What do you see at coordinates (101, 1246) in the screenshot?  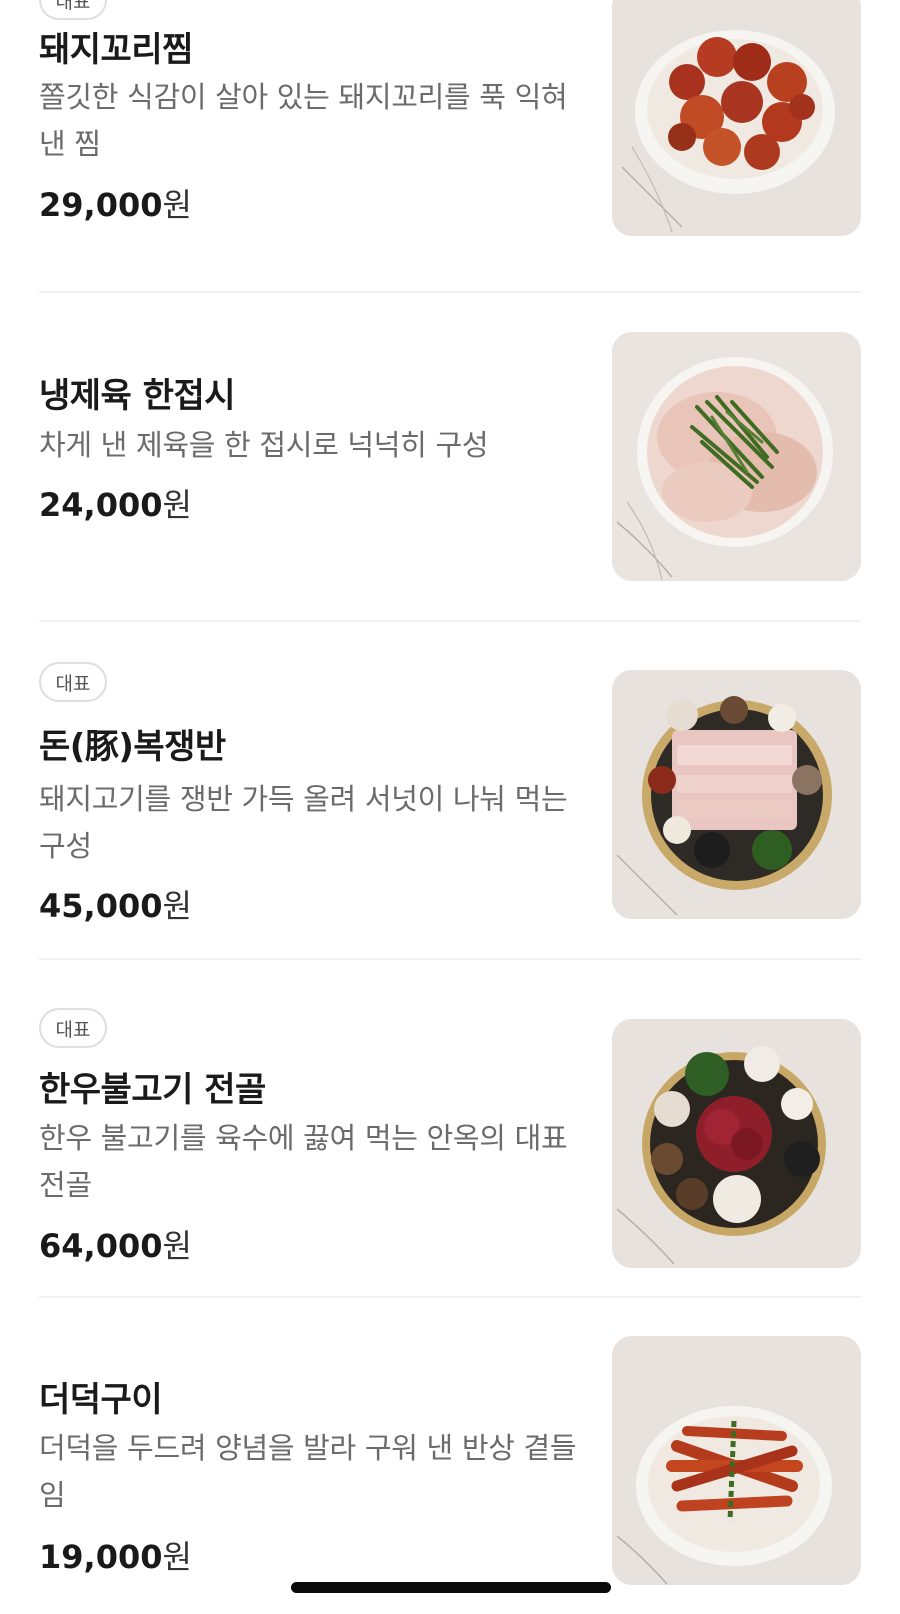 I see `price-number: 64,000` at bounding box center [101, 1246].